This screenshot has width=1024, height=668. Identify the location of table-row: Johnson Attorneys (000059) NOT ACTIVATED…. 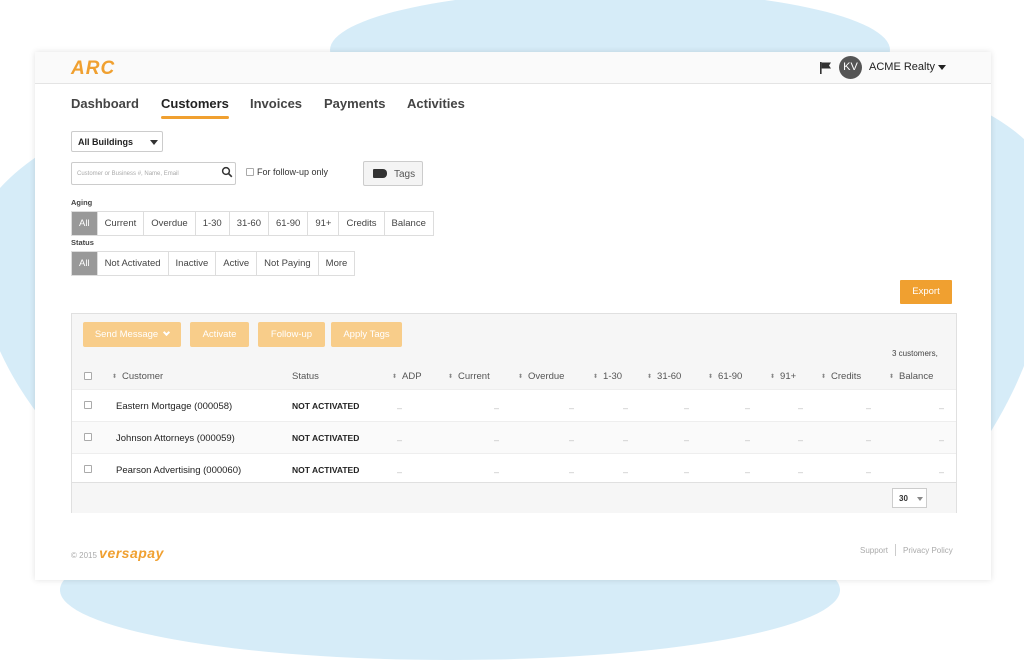
(514, 437).